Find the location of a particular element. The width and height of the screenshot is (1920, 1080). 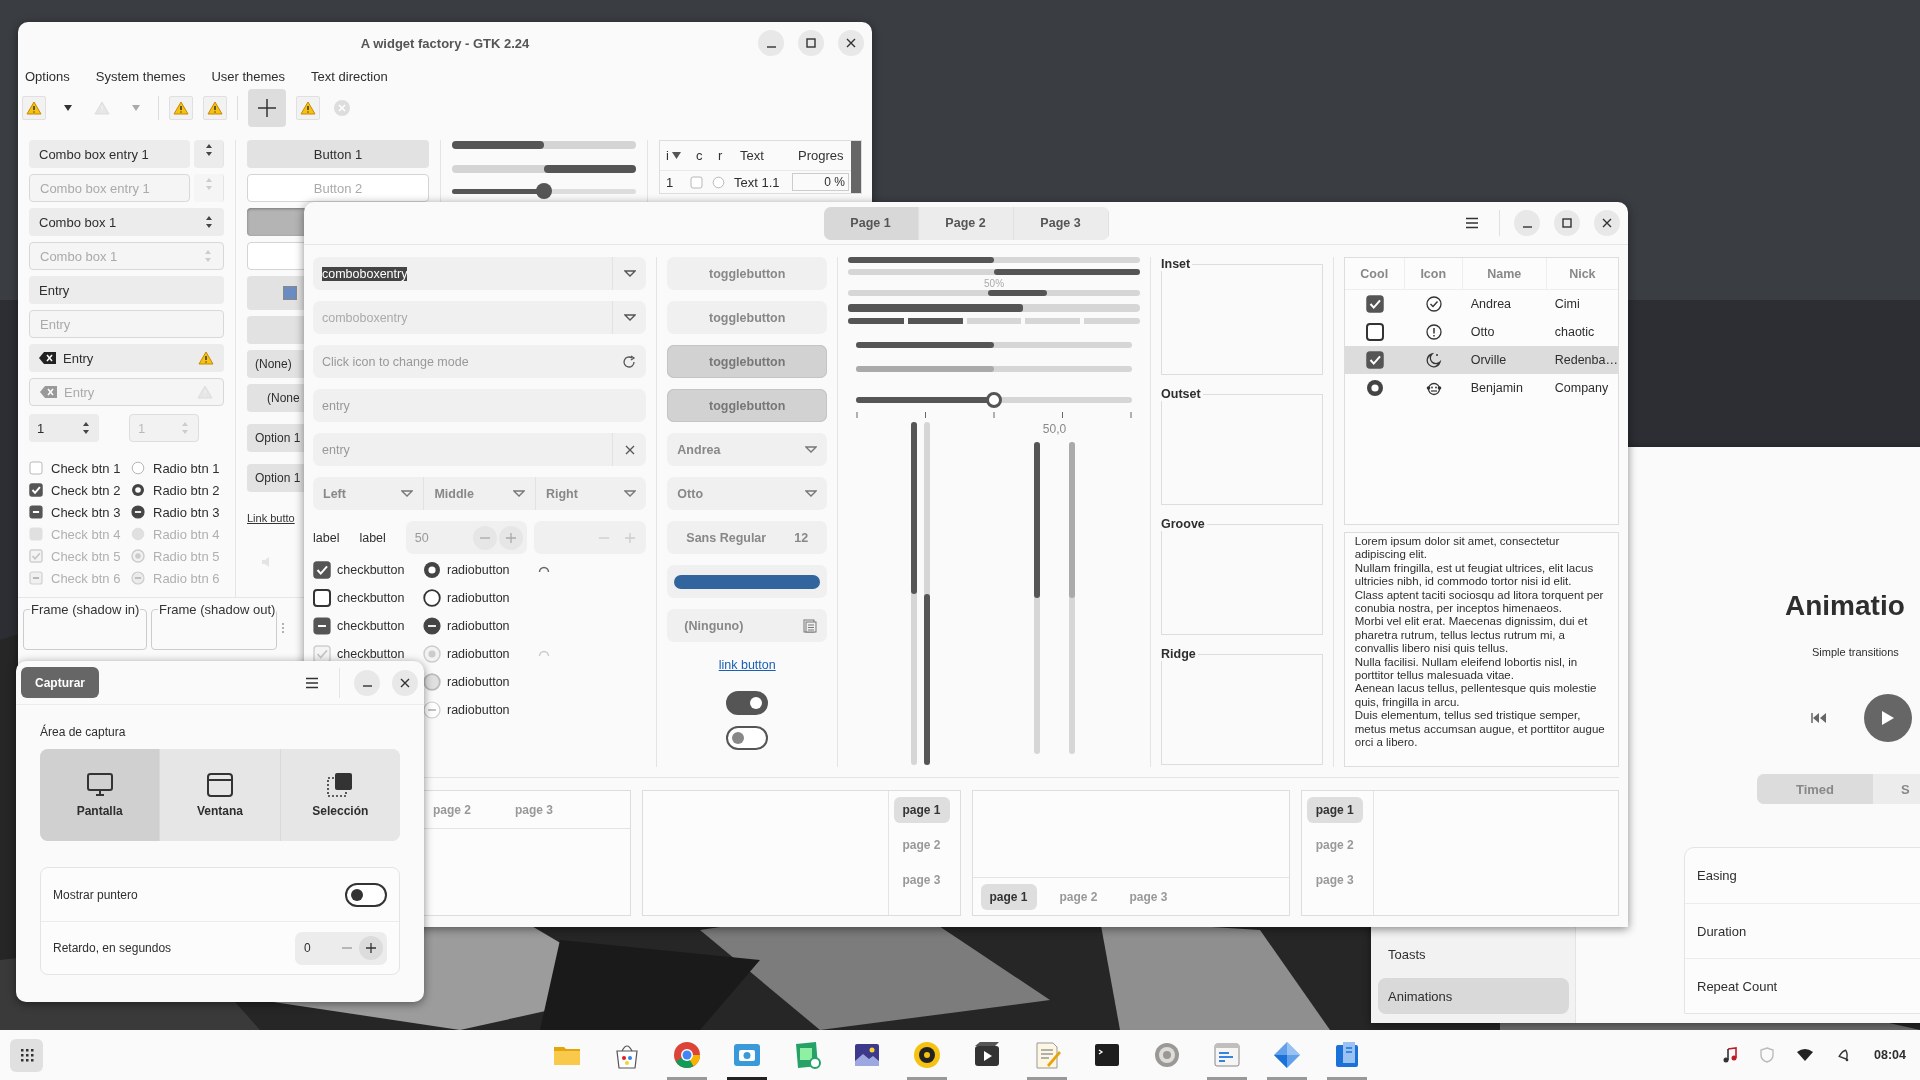

column-header: Icon is located at coordinates (1433, 274).